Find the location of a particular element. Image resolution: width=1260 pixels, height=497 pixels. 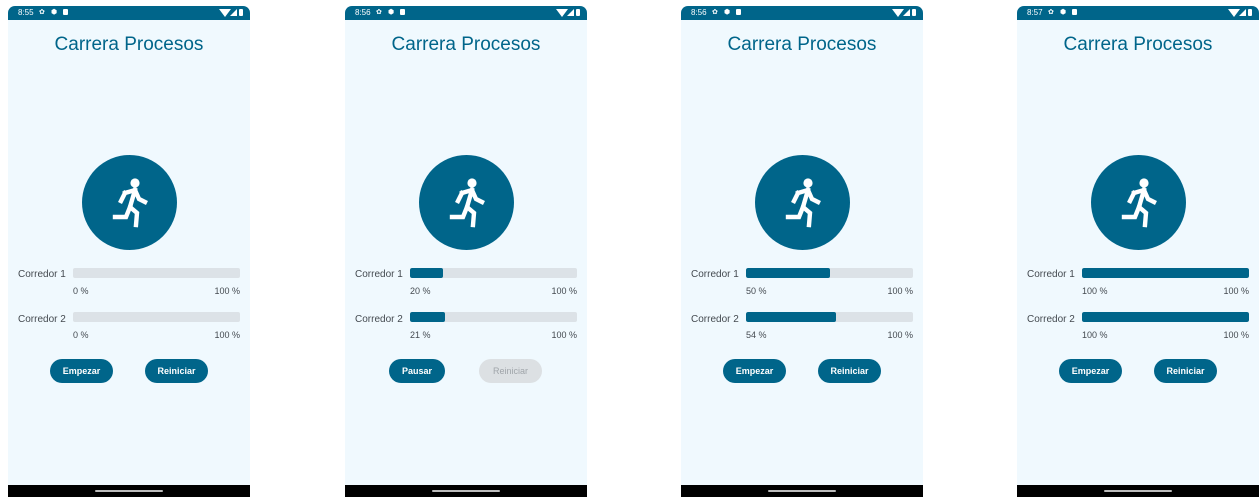

runner-1-percent: 100 % is located at coordinates (1095, 291).